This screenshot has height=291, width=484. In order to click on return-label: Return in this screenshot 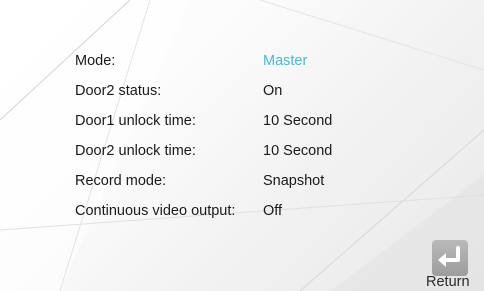, I will do `click(448, 282)`.